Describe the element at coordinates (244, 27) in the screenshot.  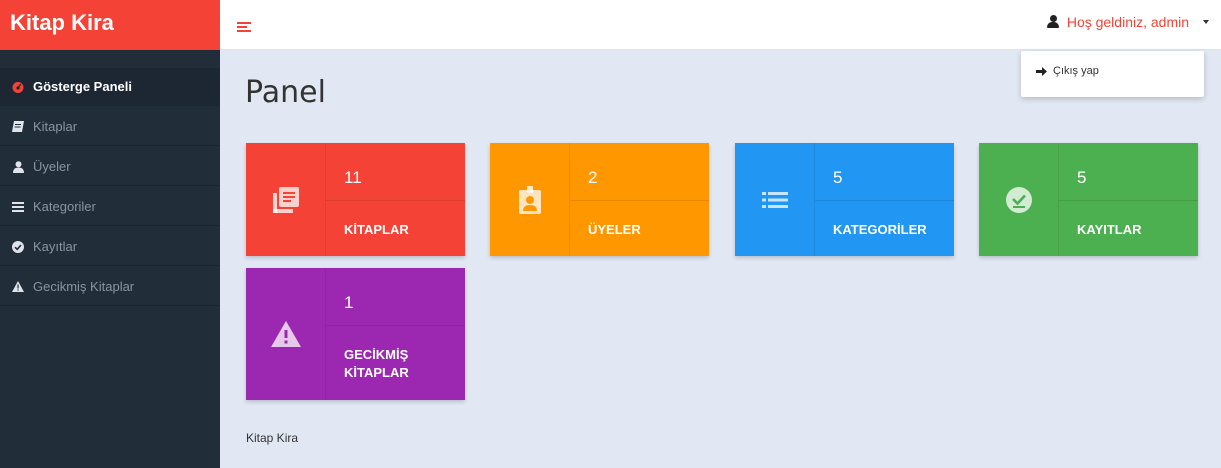
I see `menu-toggle-icon` at that location.